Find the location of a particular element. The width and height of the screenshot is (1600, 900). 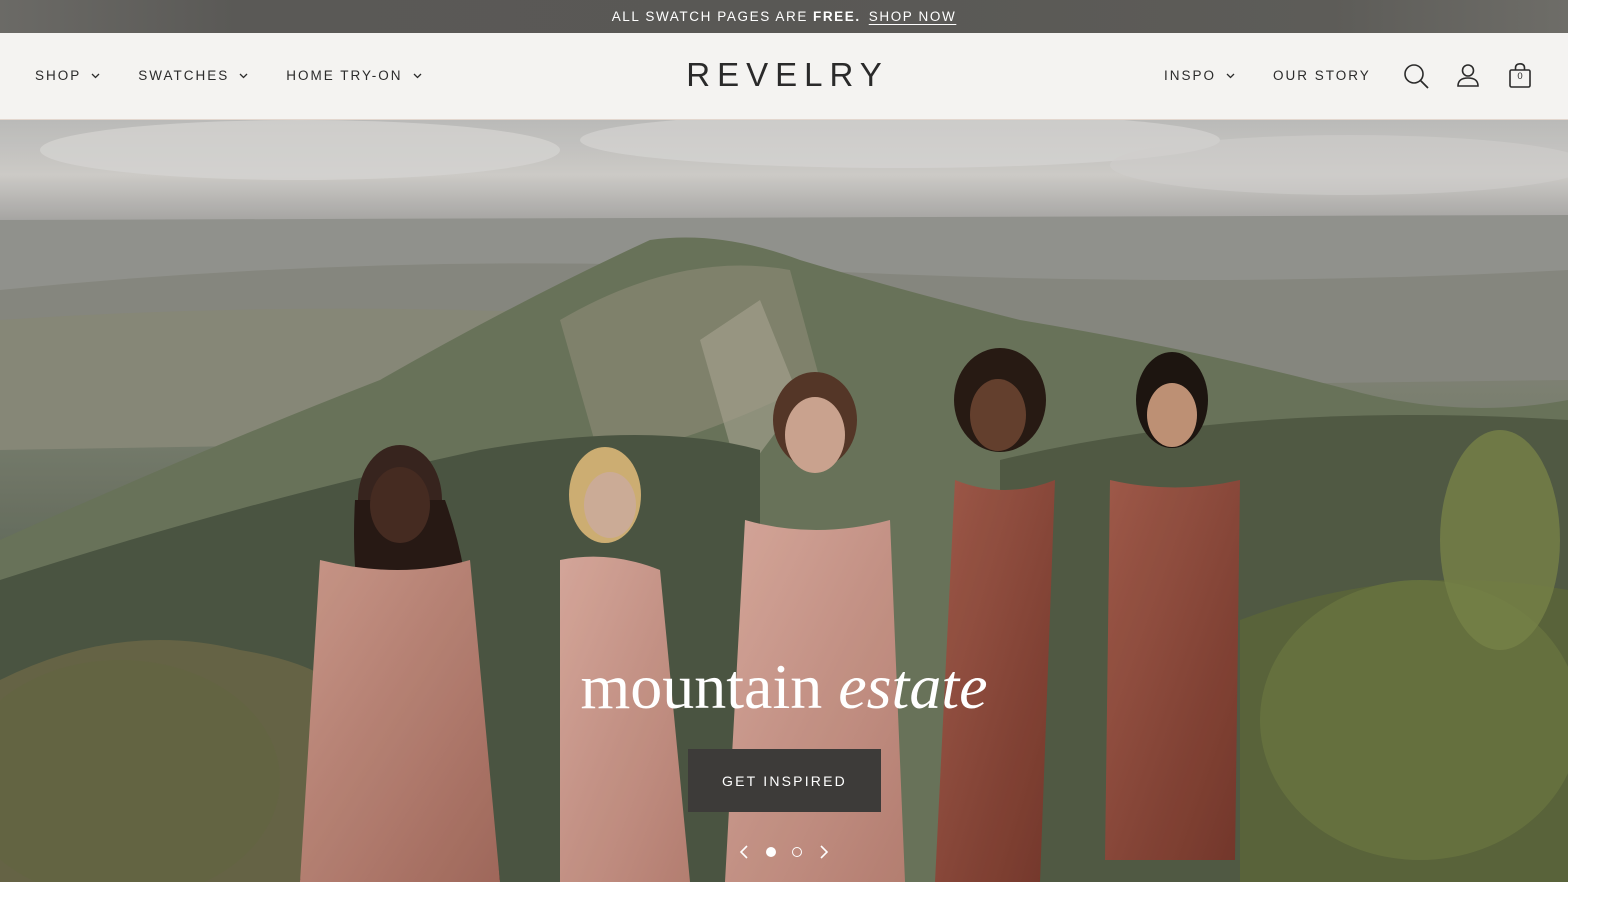

get-inspired-button: GET INSPIRED is located at coordinates (784, 780).